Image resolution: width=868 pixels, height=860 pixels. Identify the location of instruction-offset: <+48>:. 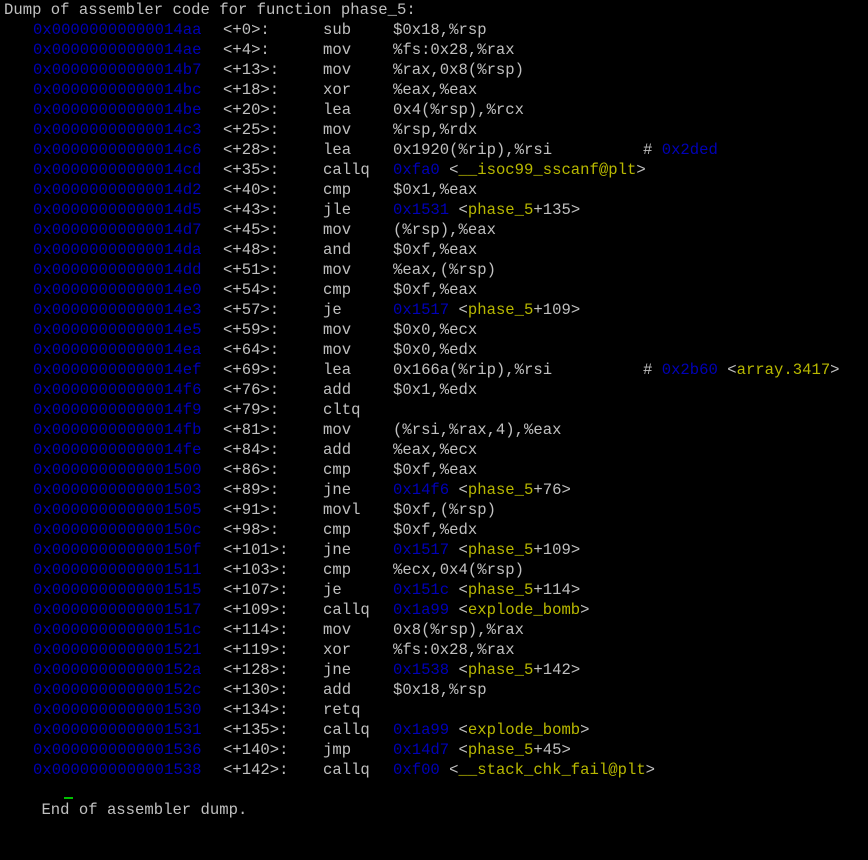
(251, 250).